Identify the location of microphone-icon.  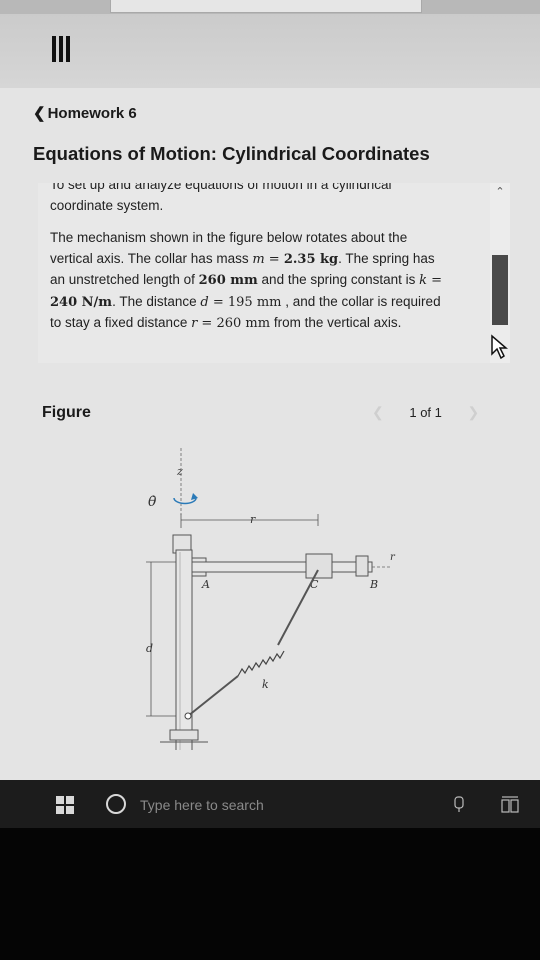
(459, 805).